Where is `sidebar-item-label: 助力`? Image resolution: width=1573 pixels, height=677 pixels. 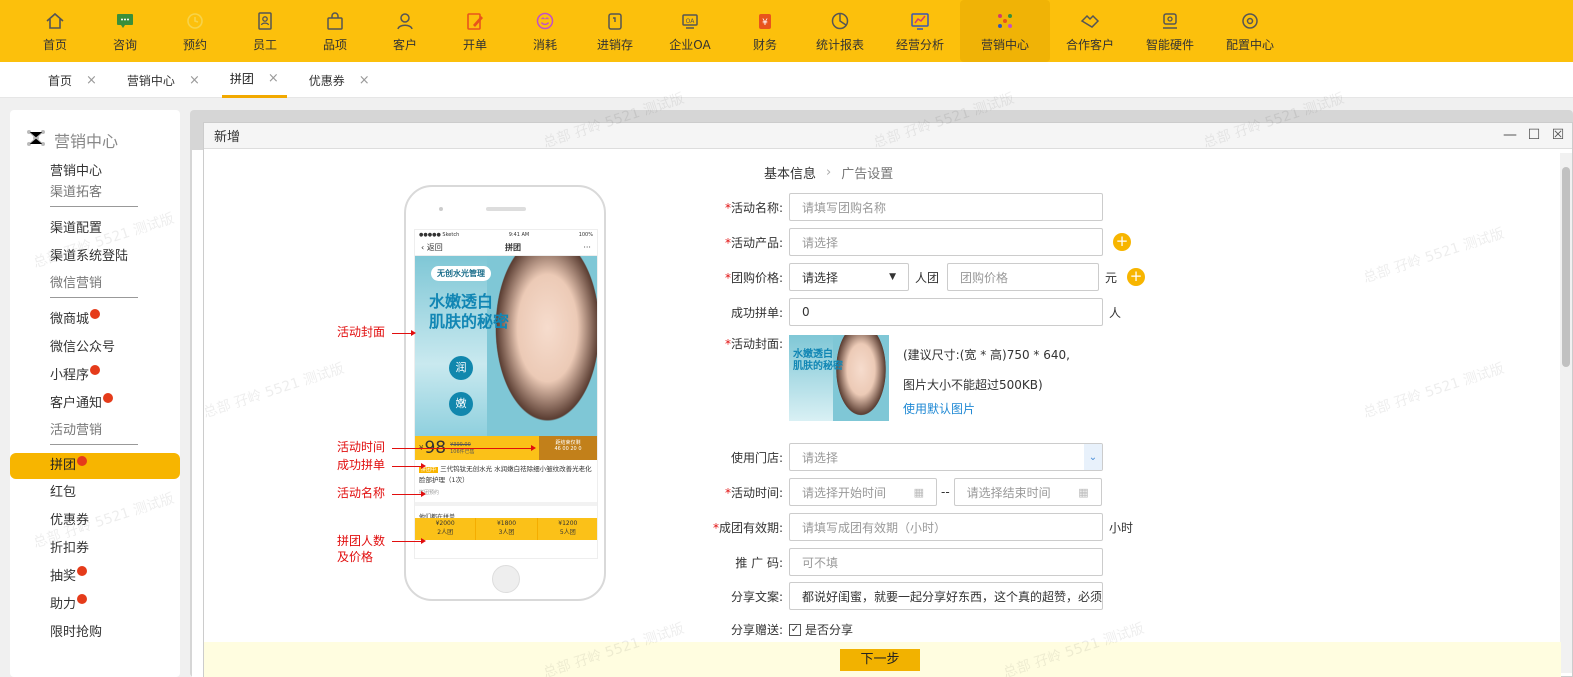
sidebar-item-label: 助力 is located at coordinates (63, 604).